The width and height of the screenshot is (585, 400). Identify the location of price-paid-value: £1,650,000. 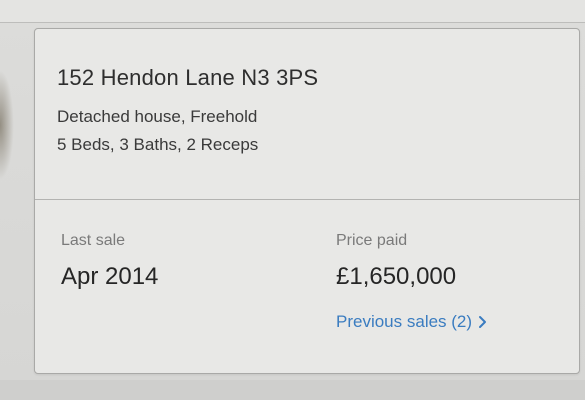
(396, 276).